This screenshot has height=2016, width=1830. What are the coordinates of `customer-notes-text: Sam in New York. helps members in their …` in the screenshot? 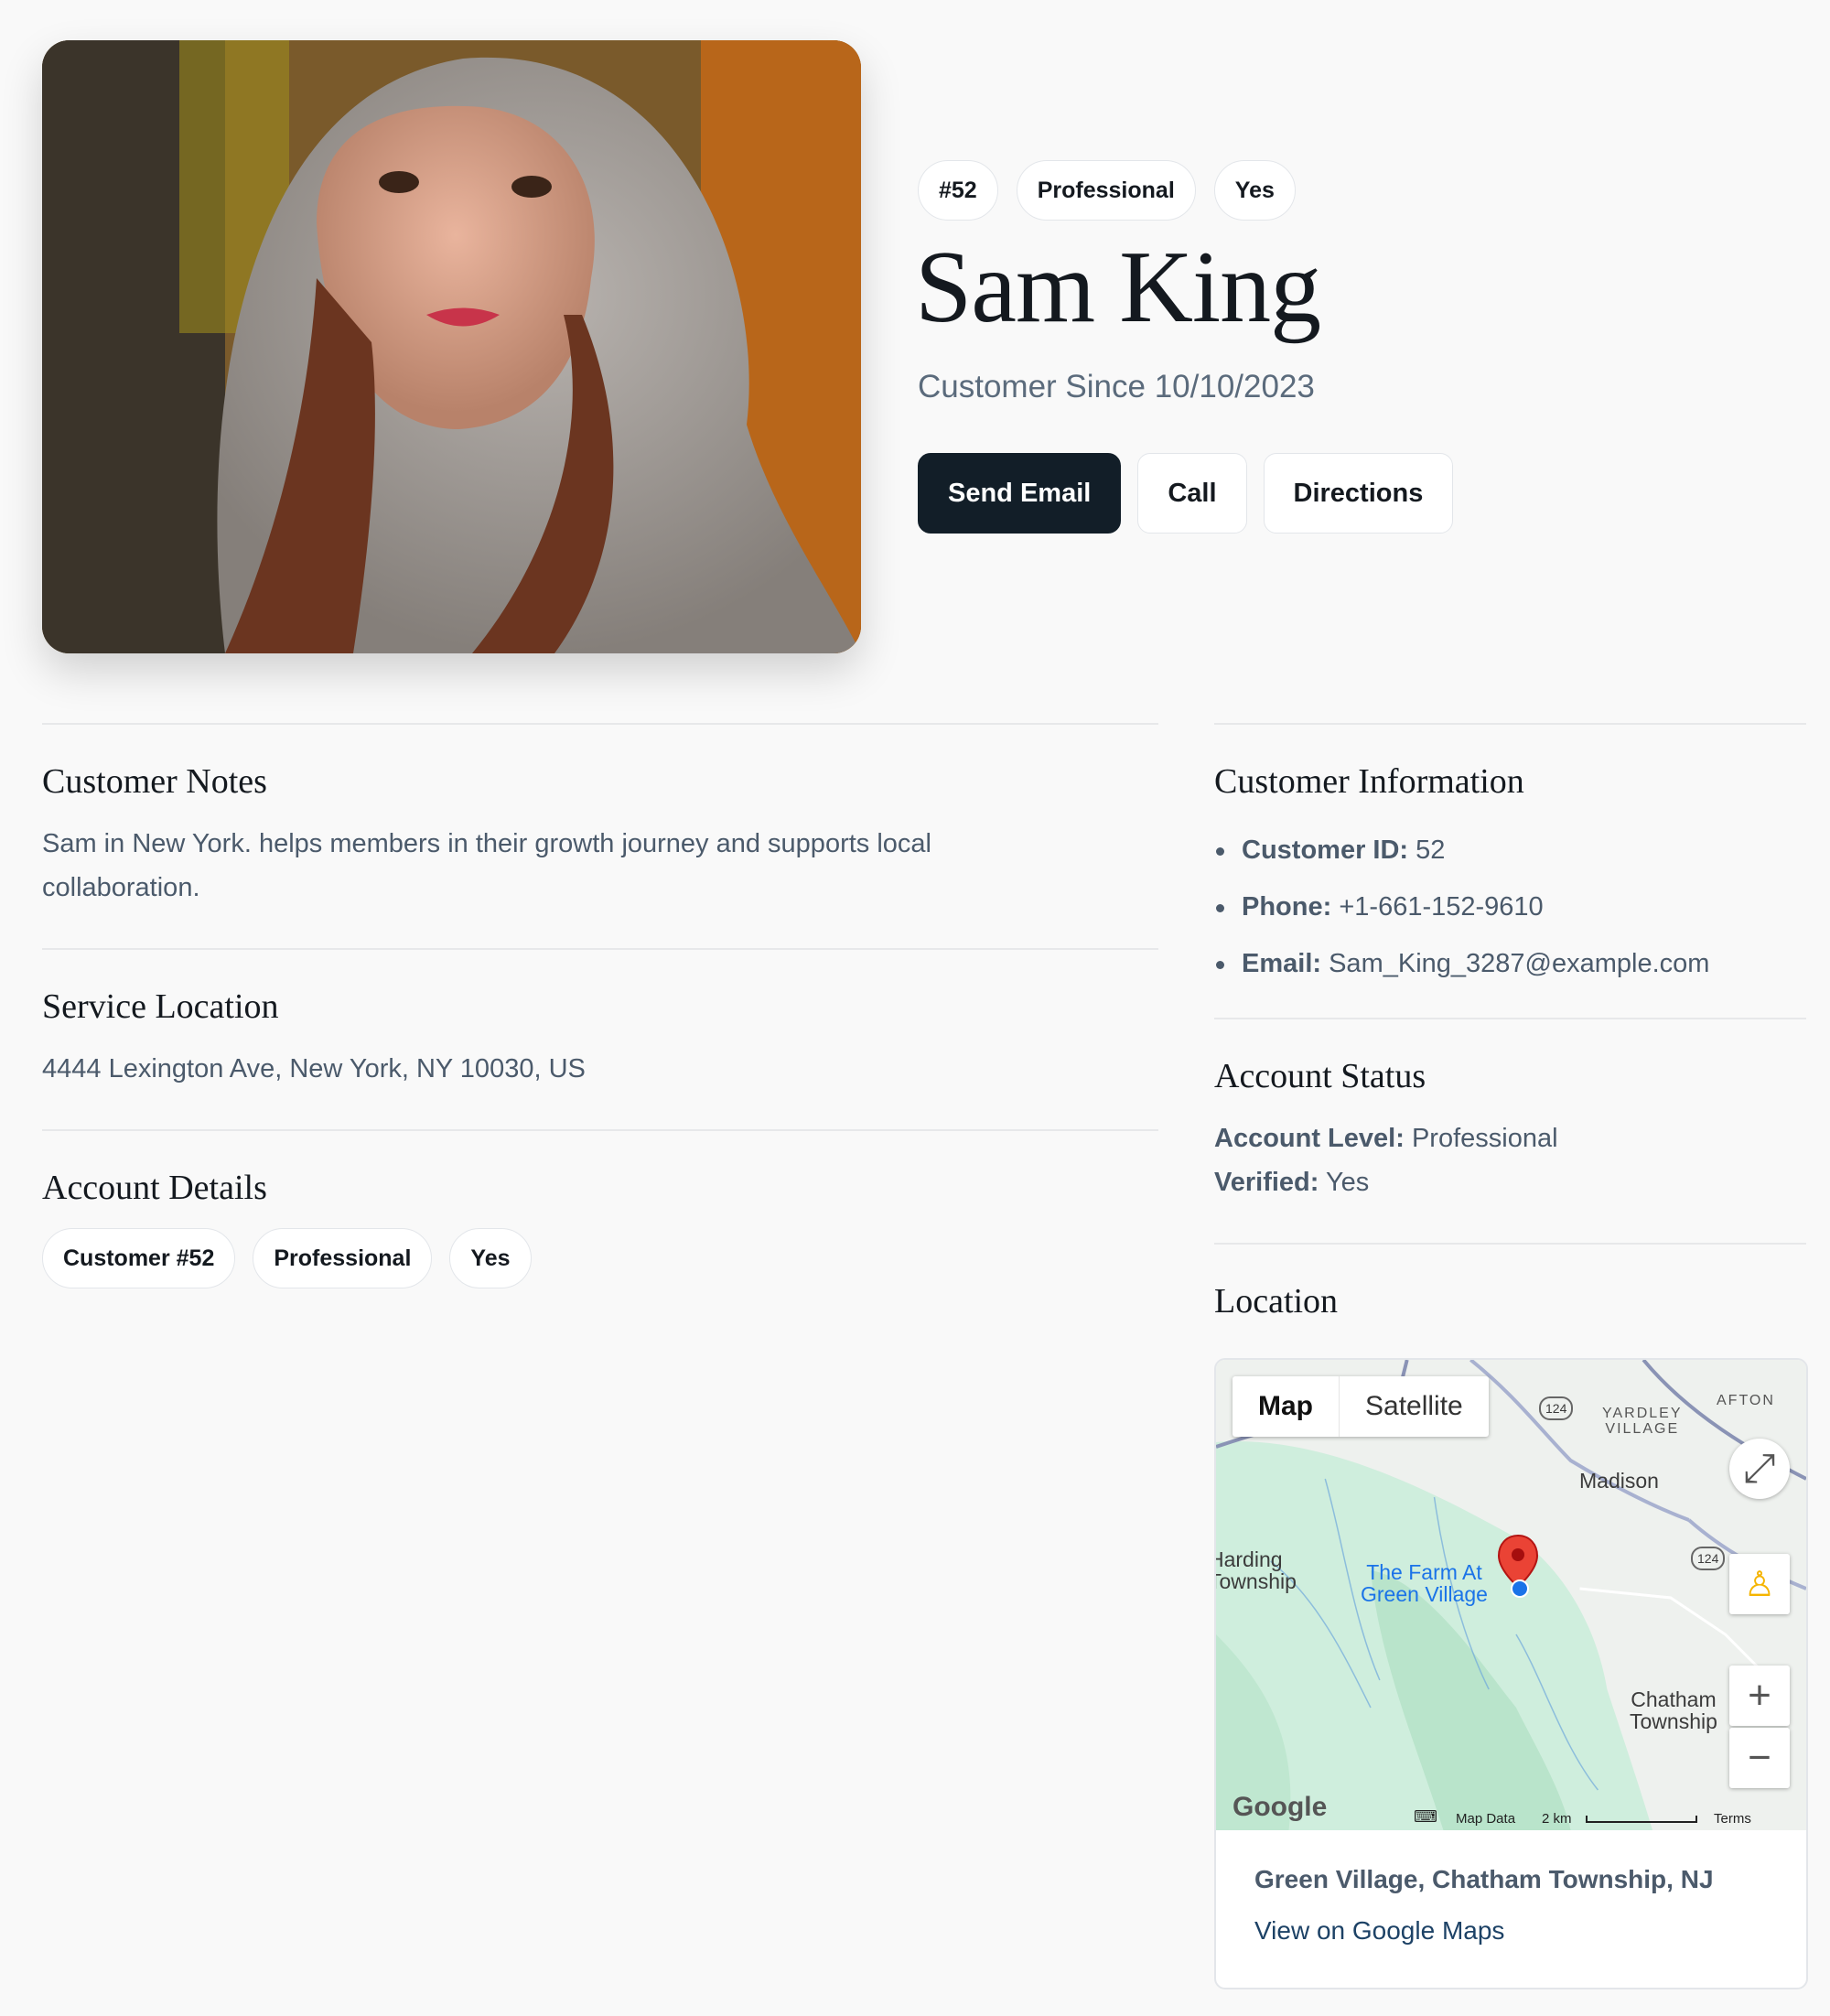 It's located at (487, 865).